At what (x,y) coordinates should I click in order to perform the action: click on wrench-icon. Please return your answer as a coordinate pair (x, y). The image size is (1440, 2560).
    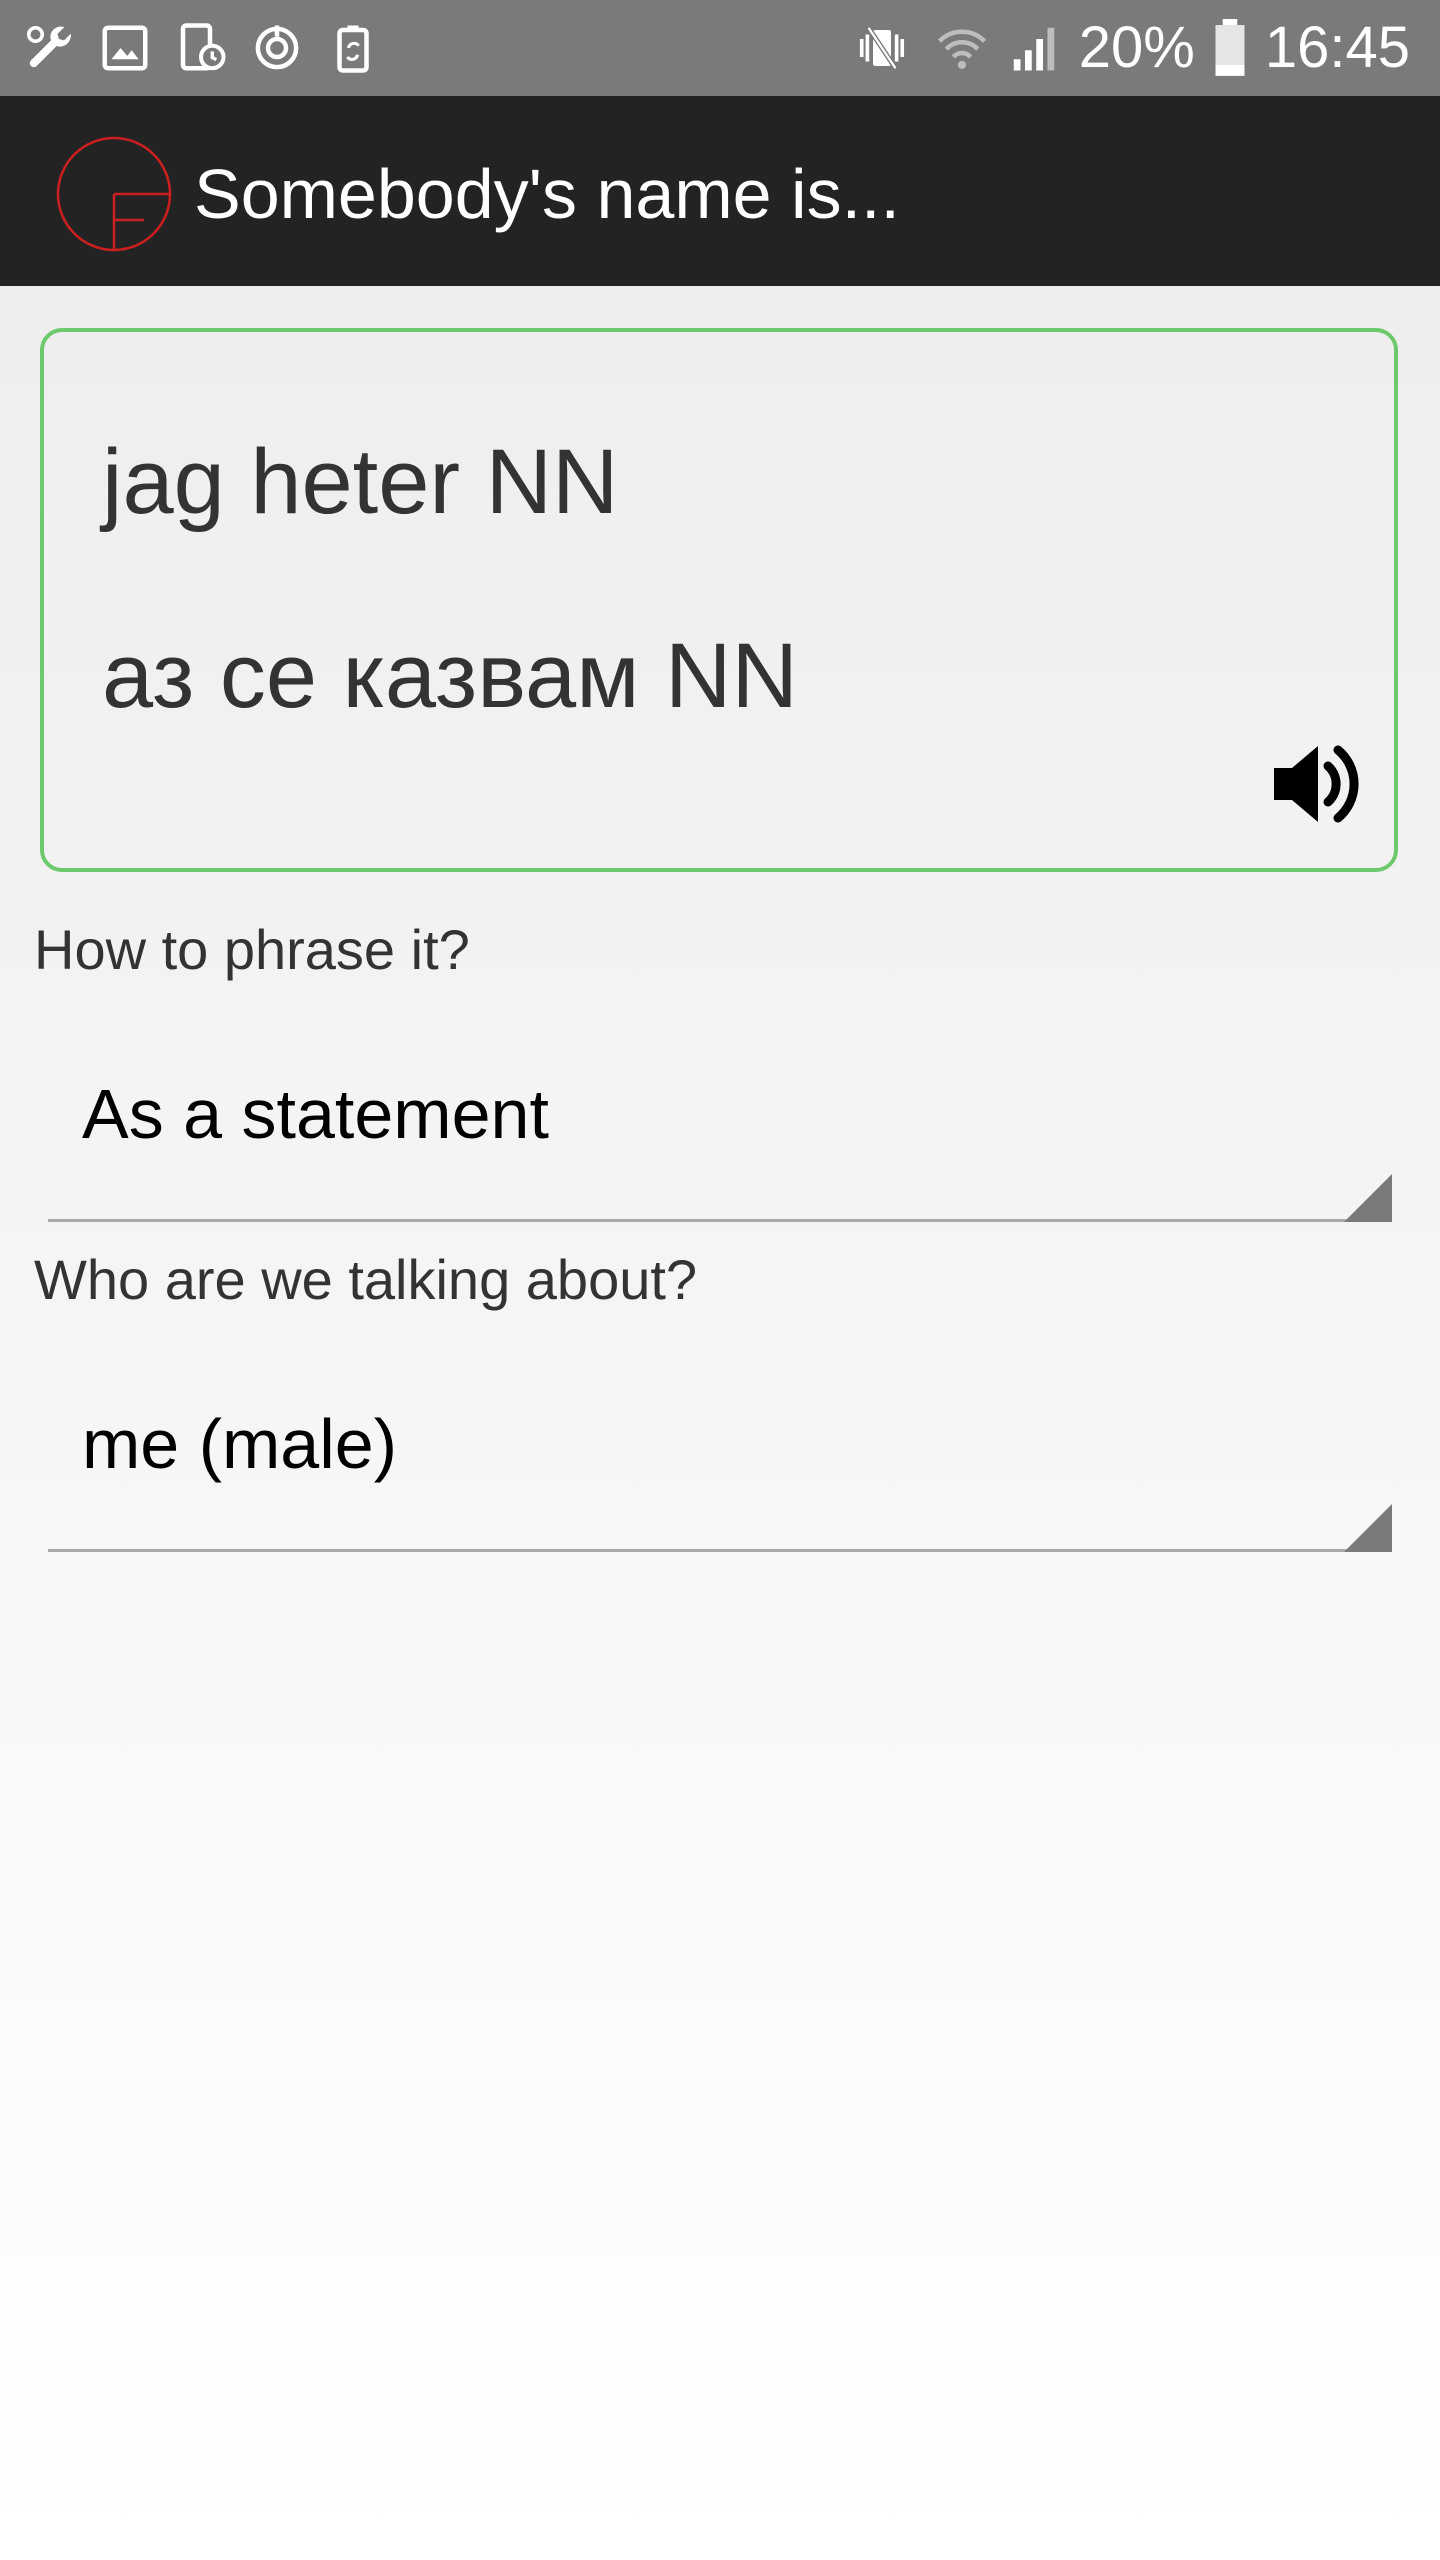
    Looking at the image, I should click on (48, 46).